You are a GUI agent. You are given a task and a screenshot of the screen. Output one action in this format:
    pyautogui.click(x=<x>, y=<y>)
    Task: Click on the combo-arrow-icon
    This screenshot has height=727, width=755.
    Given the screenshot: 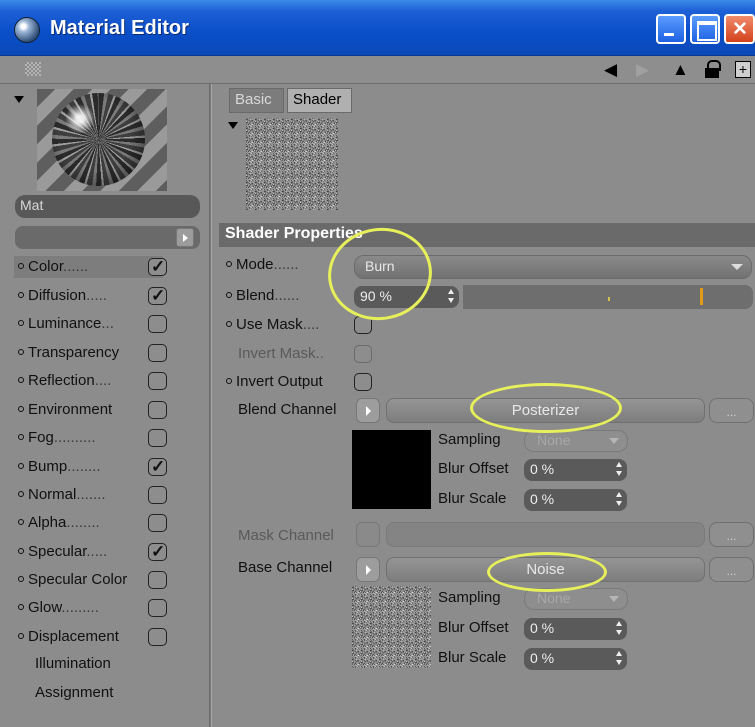 What is the action you would take?
    pyautogui.click(x=185, y=237)
    